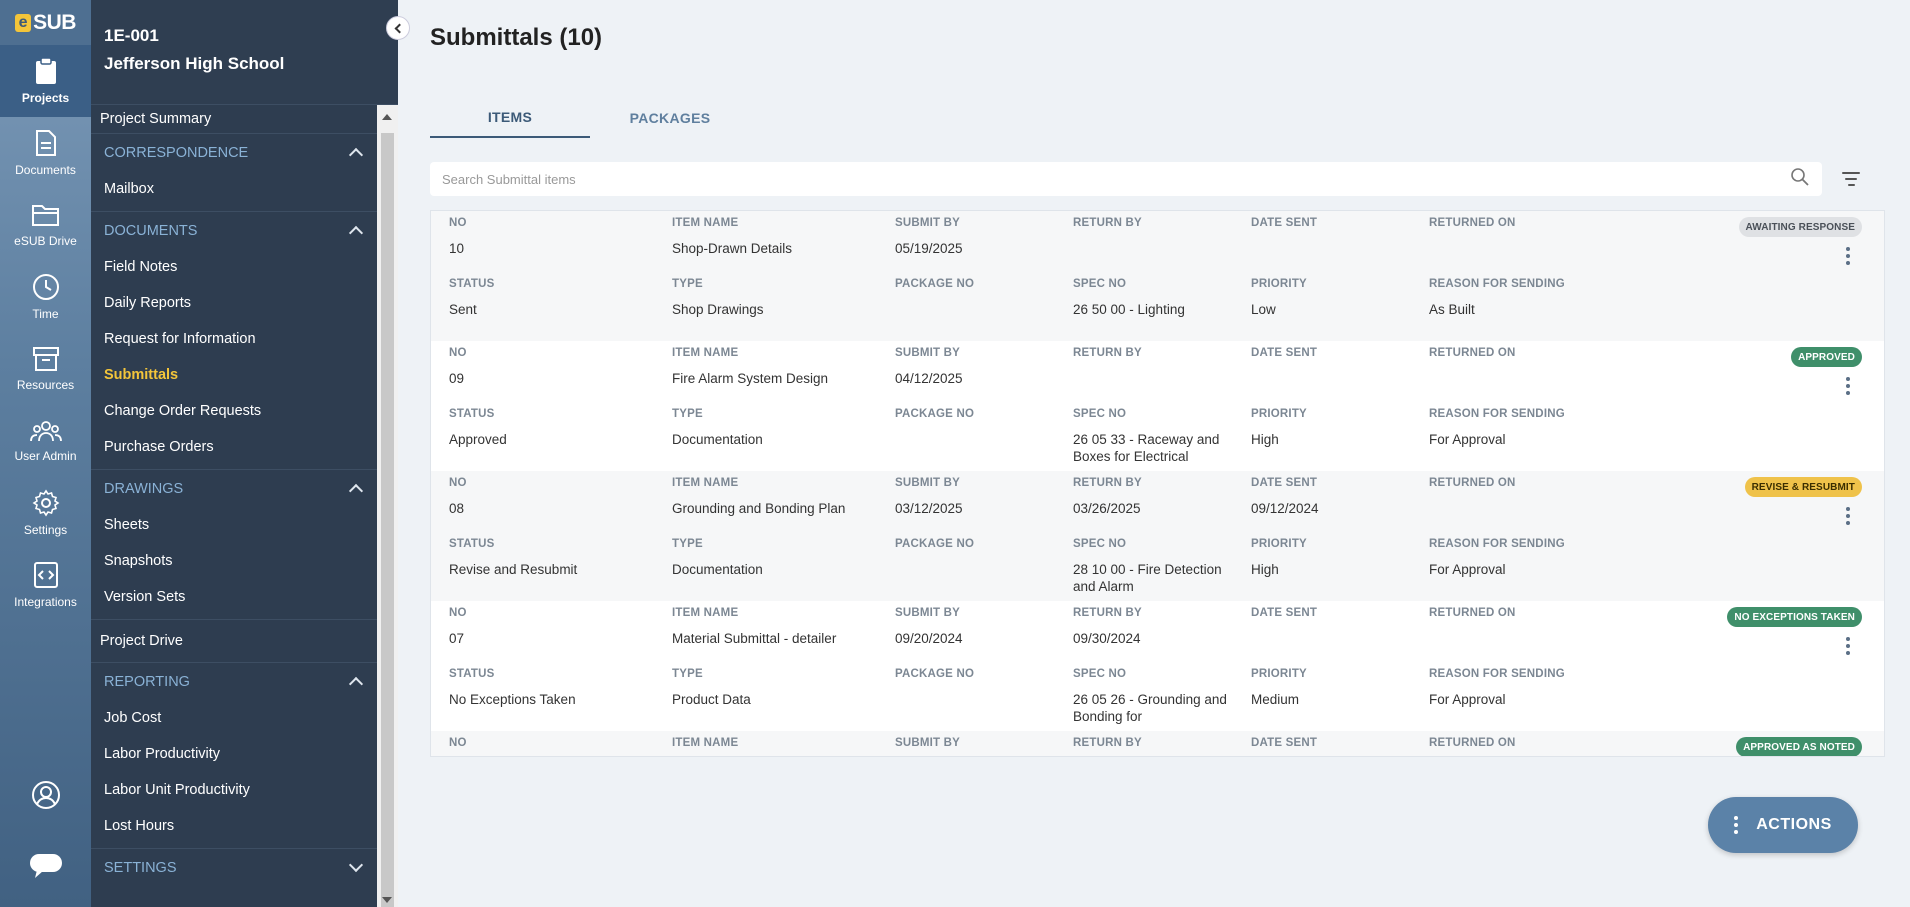 The image size is (1910, 907). I want to click on nav-scrollbar, so click(387, 506).